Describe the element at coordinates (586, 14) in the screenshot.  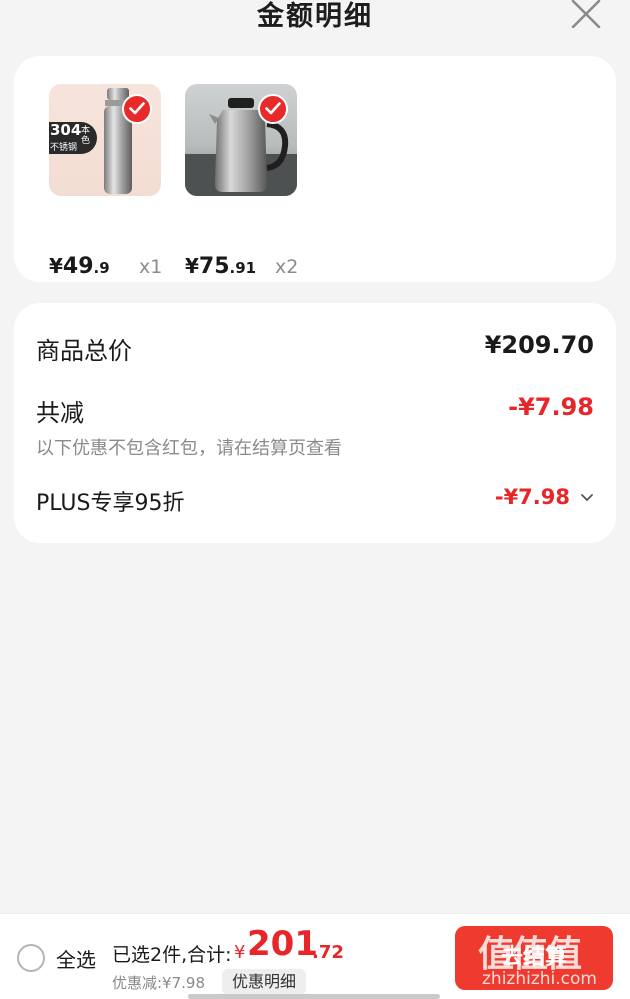
I see `close-icon` at that location.